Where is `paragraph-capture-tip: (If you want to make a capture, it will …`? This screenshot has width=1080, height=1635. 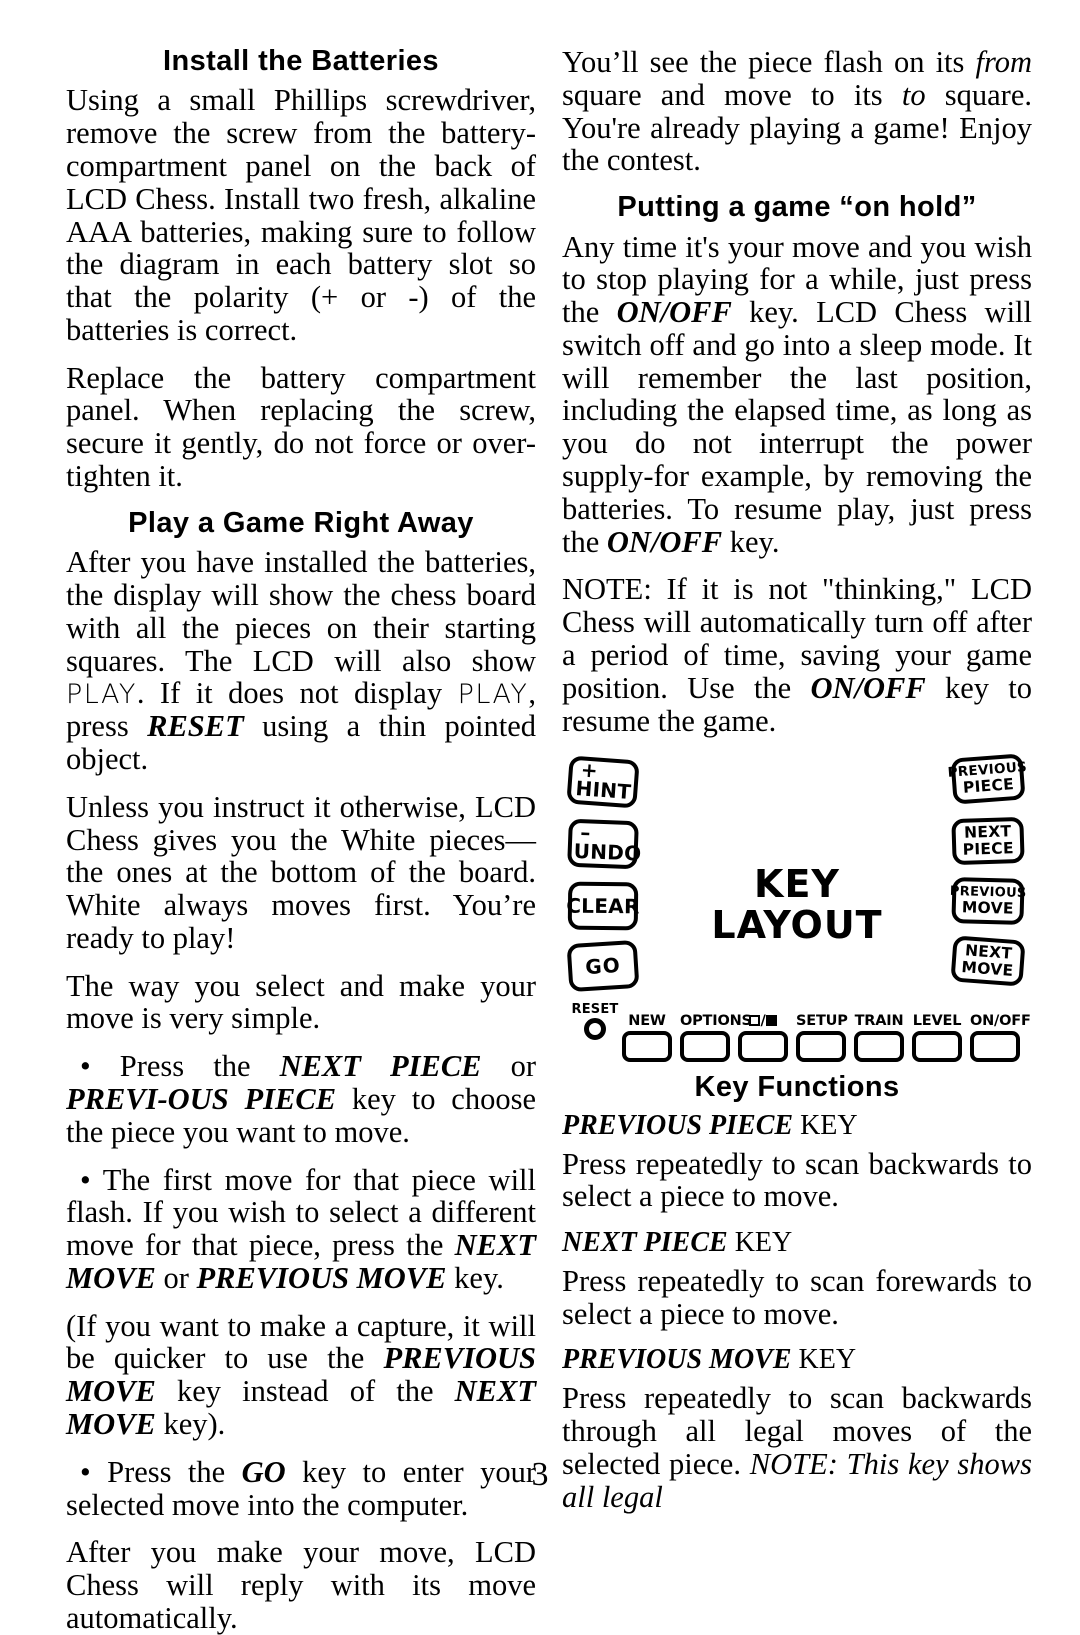 paragraph-capture-tip: (If you want to make a capture, it will … is located at coordinates (301, 1375).